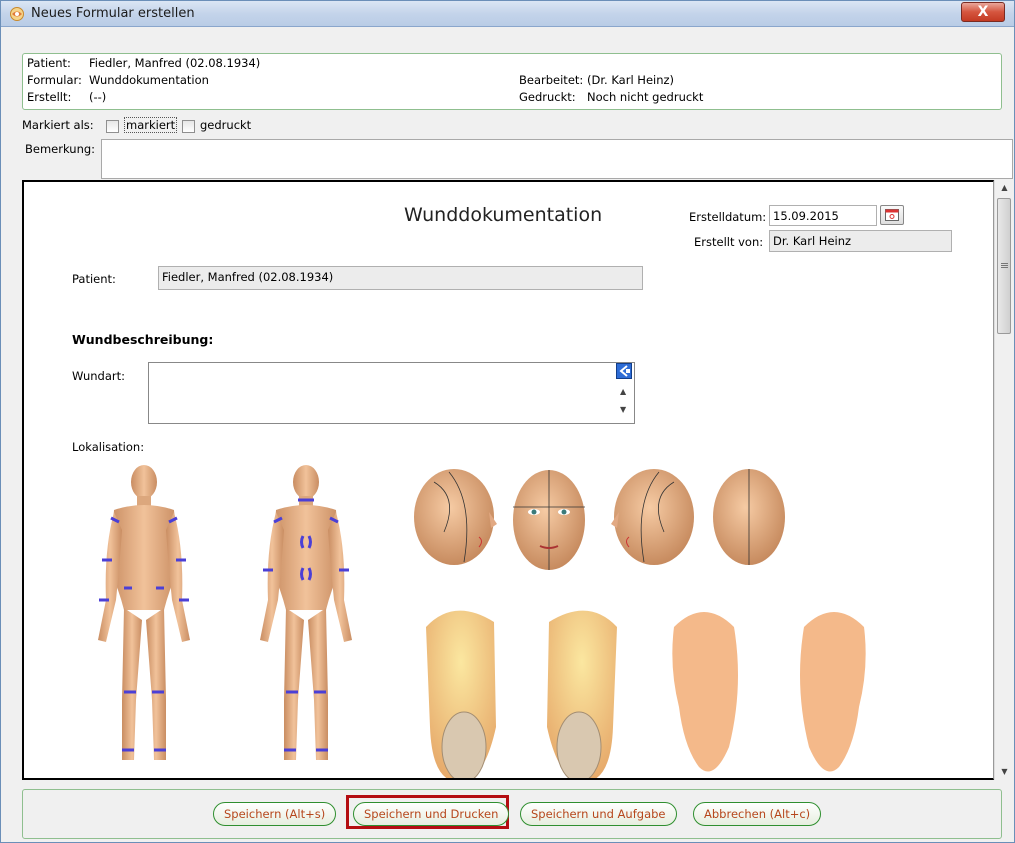 This screenshot has width=1015, height=843. Describe the element at coordinates (144, 620) in the screenshot. I see `body-front-figure` at that location.